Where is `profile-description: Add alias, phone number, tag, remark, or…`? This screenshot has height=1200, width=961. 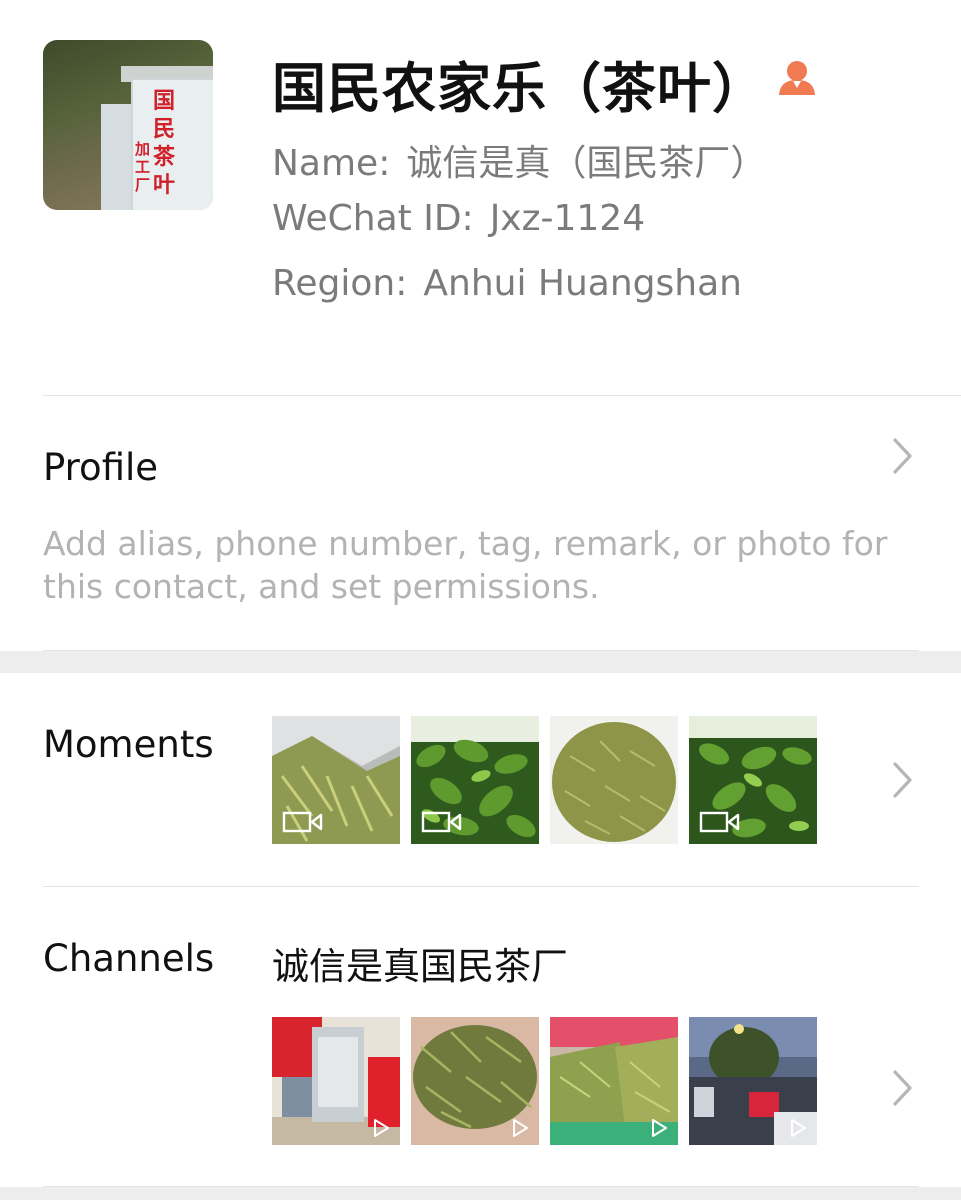 profile-description: Add alias, phone number, tag, remark, or… is located at coordinates (465, 565).